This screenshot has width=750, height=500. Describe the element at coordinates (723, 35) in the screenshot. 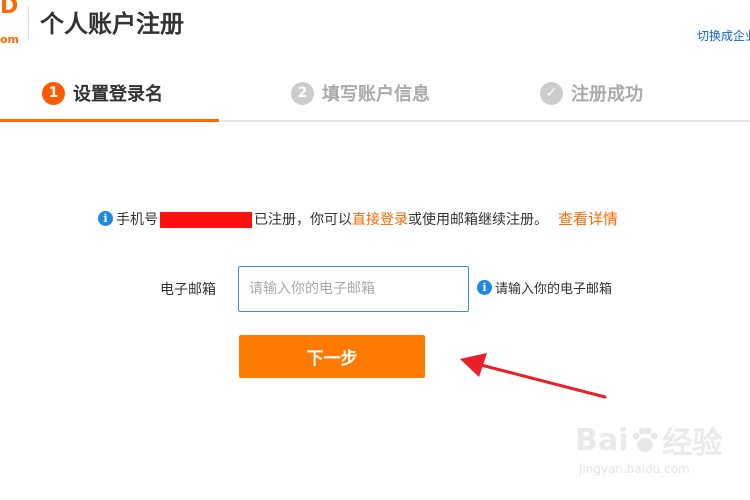

I see `switch-account-type-link: 切换成企业` at that location.